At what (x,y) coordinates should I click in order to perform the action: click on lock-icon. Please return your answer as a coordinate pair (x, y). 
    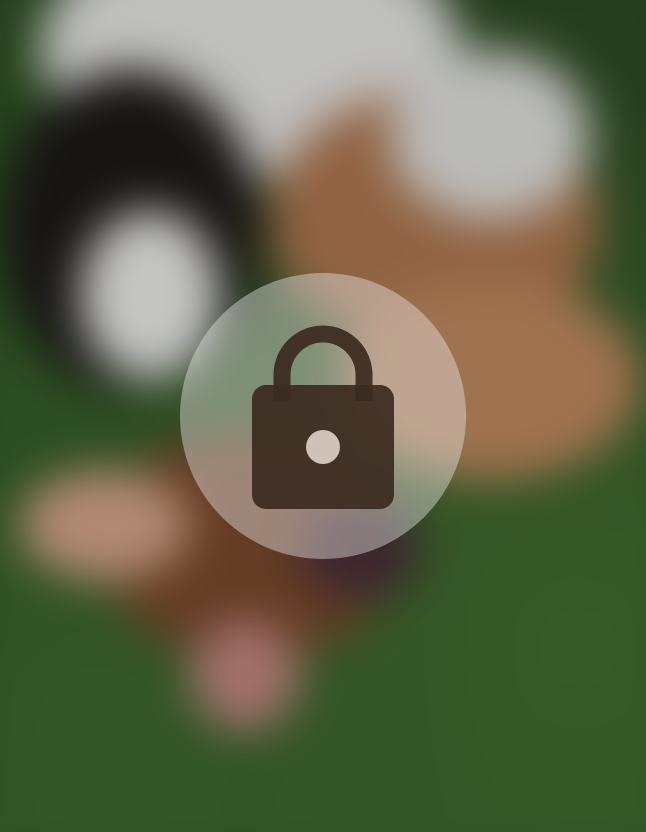
    Looking at the image, I should click on (323, 416).